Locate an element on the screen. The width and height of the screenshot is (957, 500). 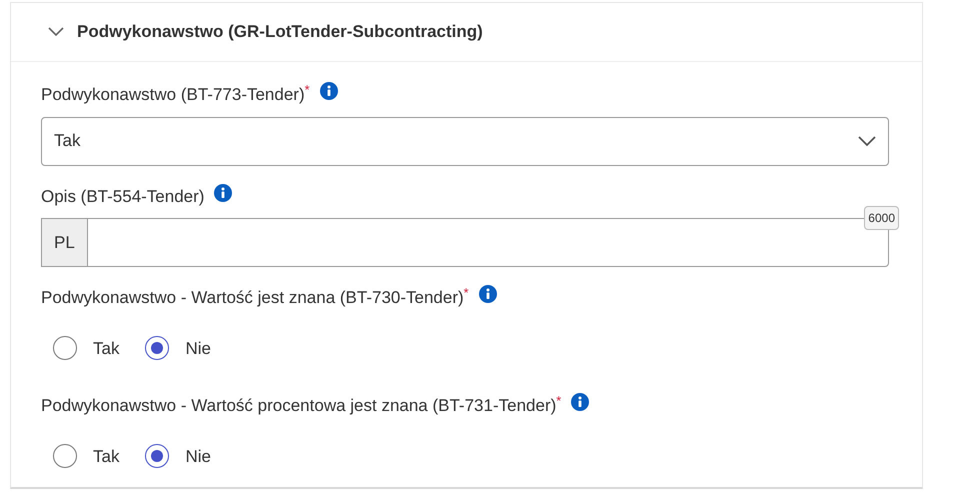
field-label: Podwykonawstwo (BT-773-Tender)$^{*}$ is located at coordinates (175, 94).